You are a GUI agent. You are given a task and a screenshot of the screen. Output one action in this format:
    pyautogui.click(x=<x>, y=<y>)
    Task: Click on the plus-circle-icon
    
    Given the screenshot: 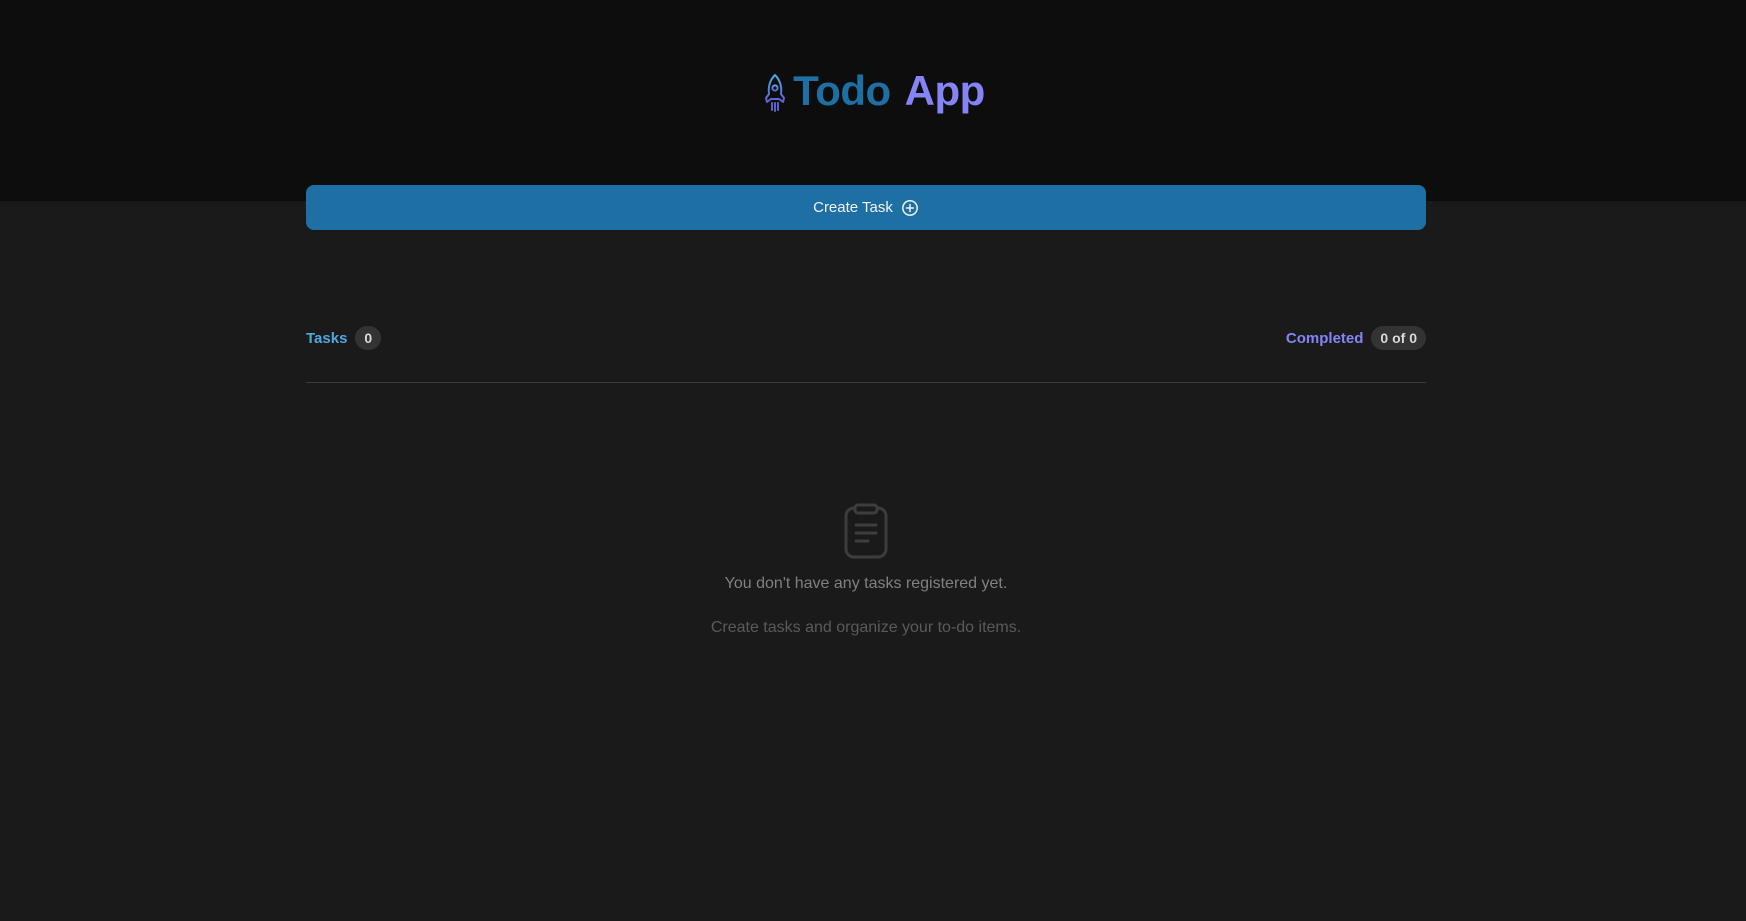 What is the action you would take?
    pyautogui.click(x=909, y=207)
    